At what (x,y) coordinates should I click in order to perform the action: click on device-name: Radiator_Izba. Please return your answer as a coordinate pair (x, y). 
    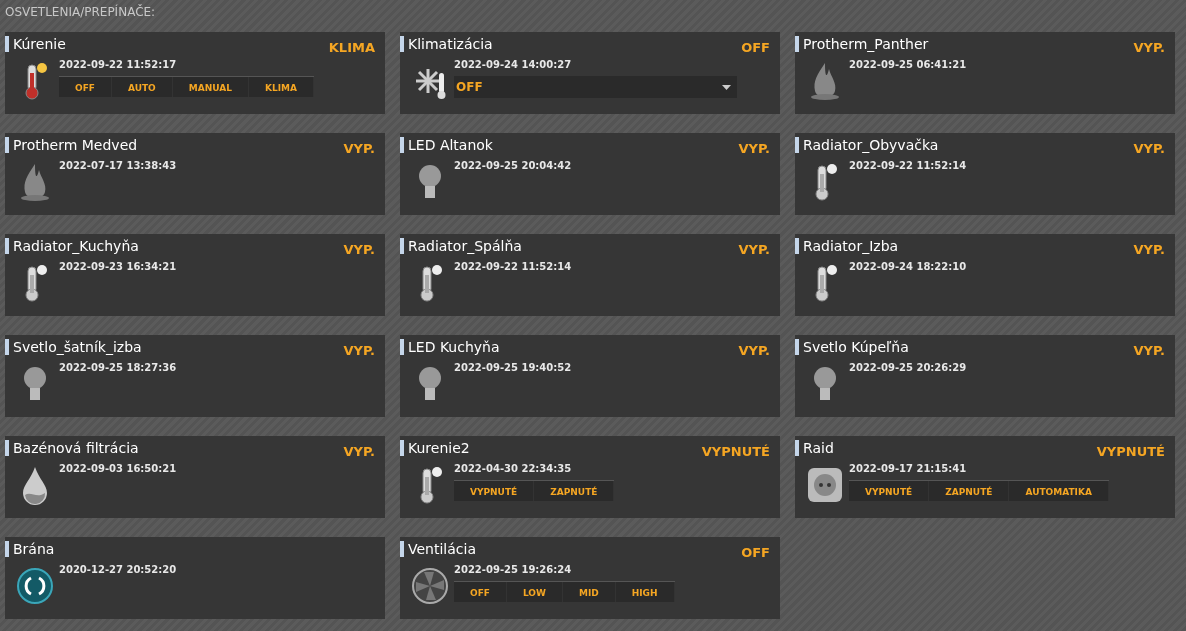
    Looking at the image, I should click on (851, 246).